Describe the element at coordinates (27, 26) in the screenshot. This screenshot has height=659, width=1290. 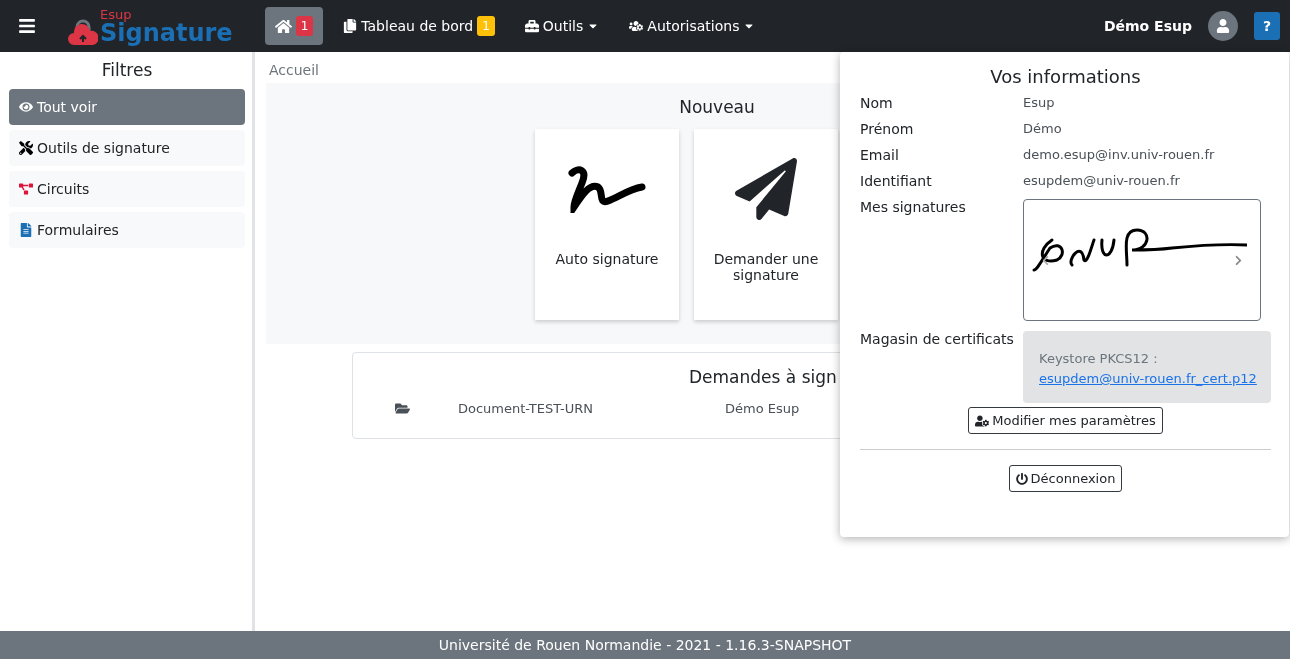
I see `menu-icon` at that location.